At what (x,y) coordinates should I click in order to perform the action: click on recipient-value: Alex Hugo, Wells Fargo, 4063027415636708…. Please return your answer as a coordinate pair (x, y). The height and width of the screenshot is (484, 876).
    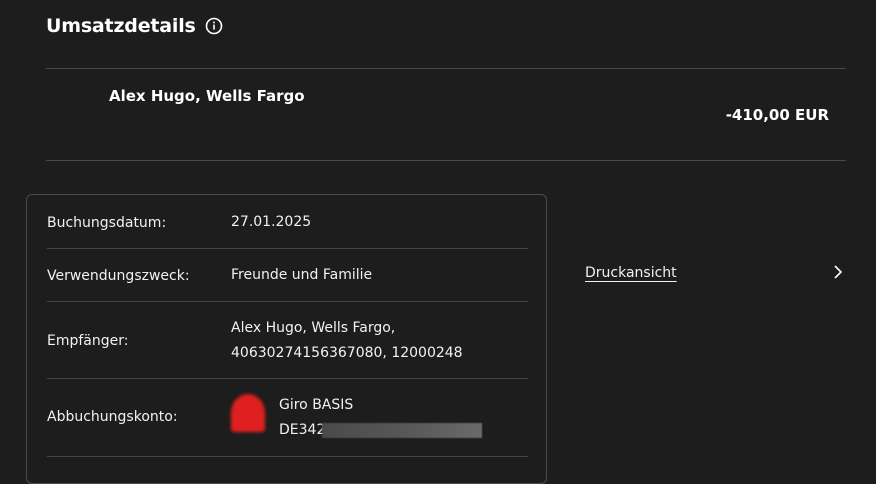
    Looking at the image, I should click on (347, 341).